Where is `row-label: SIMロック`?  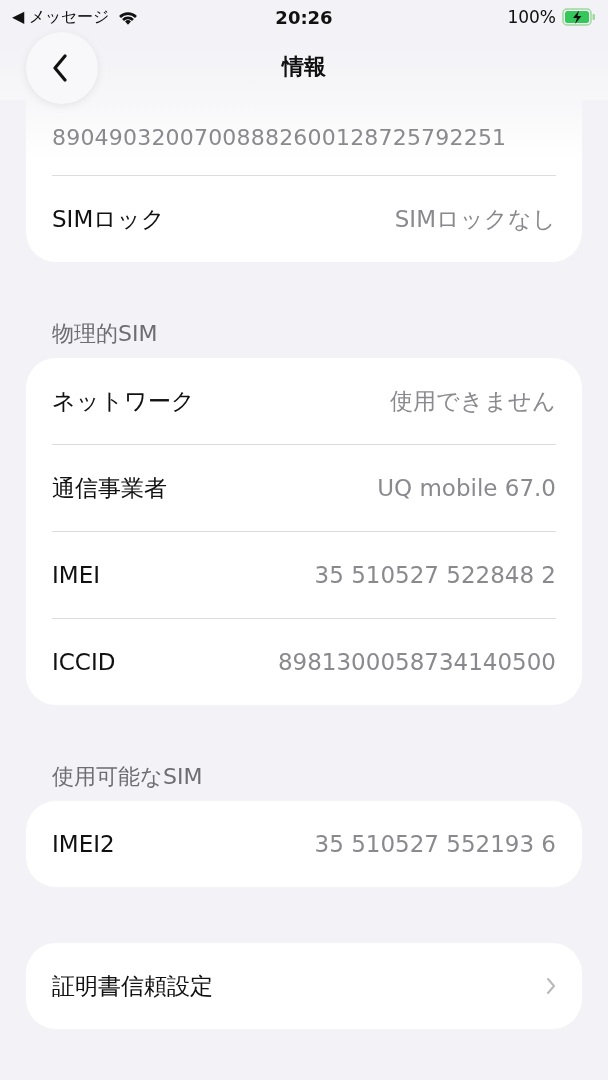
row-label: SIMロック is located at coordinates (109, 219).